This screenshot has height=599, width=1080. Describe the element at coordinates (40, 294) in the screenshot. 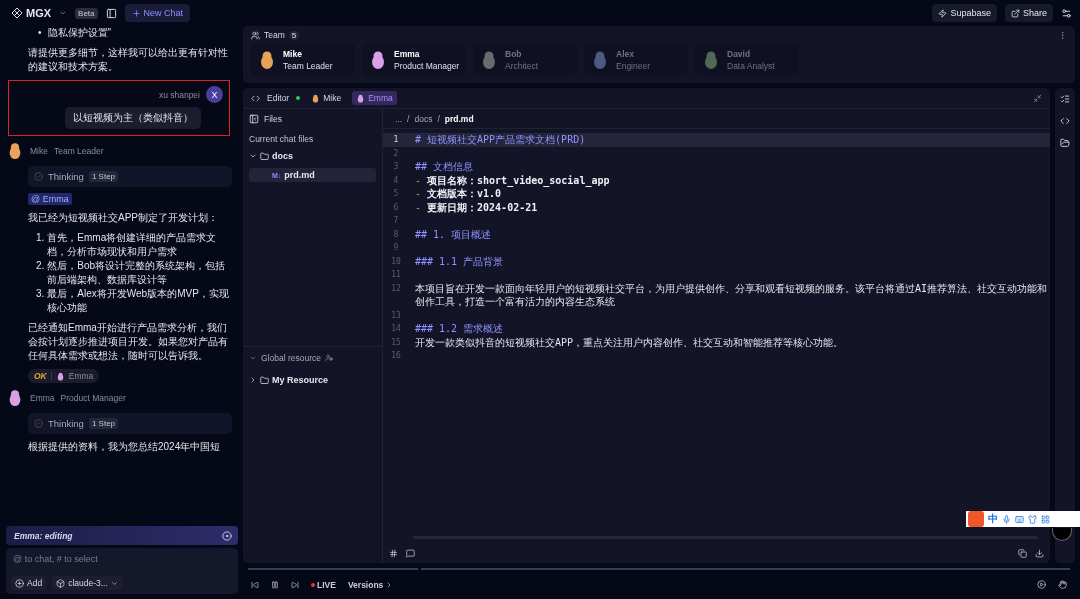

I see `list-number: 3.` at that location.